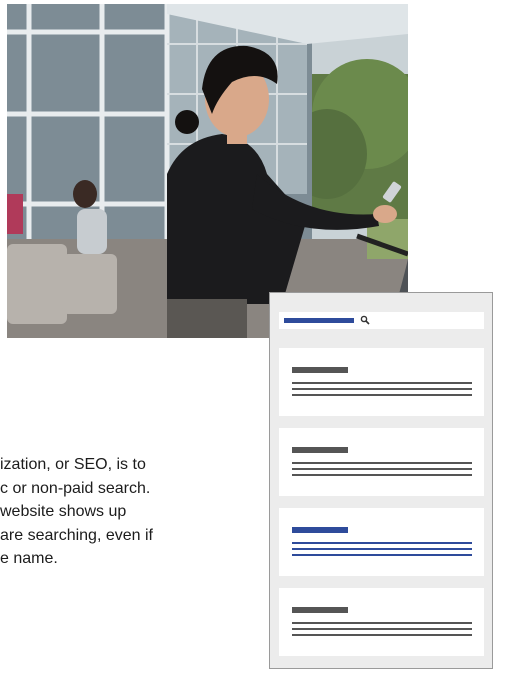 The height and width of the screenshot is (674, 506). I want to click on body-line: c or non-paid search., so click(75, 488).